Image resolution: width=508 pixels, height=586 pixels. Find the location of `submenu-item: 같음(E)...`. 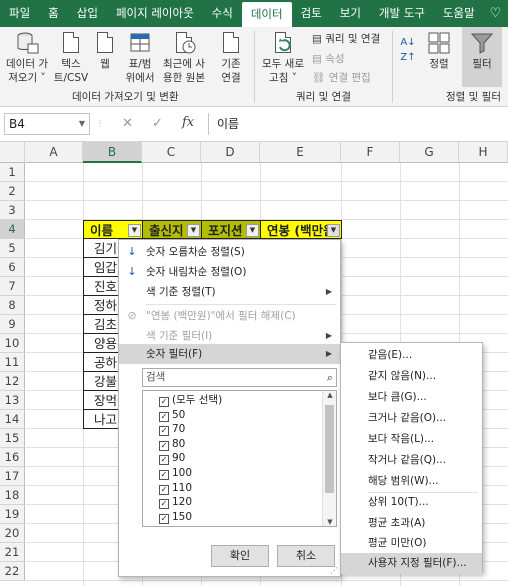

submenu-item: 같음(E)... is located at coordinates (411, 355).